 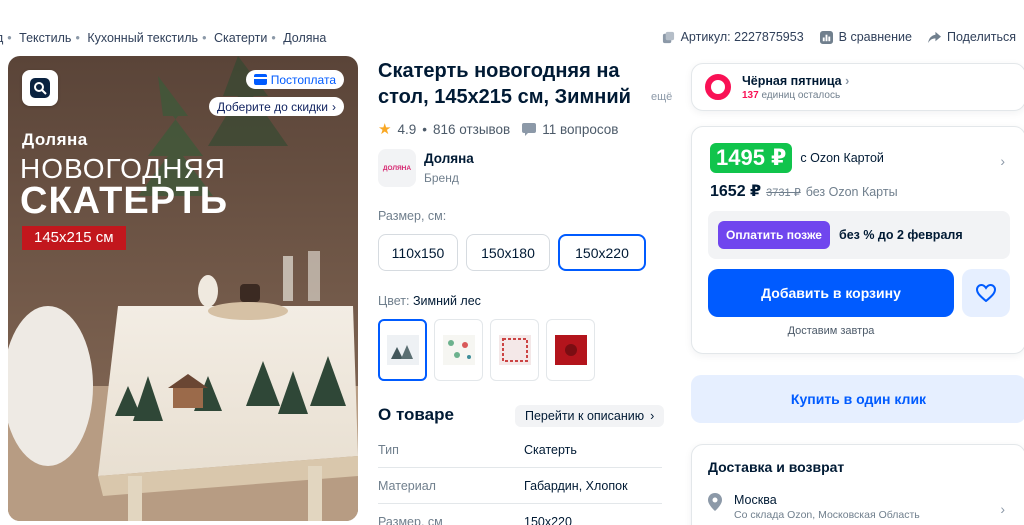 I want to click on shop-logo-icon, so click(x=40, y=88).